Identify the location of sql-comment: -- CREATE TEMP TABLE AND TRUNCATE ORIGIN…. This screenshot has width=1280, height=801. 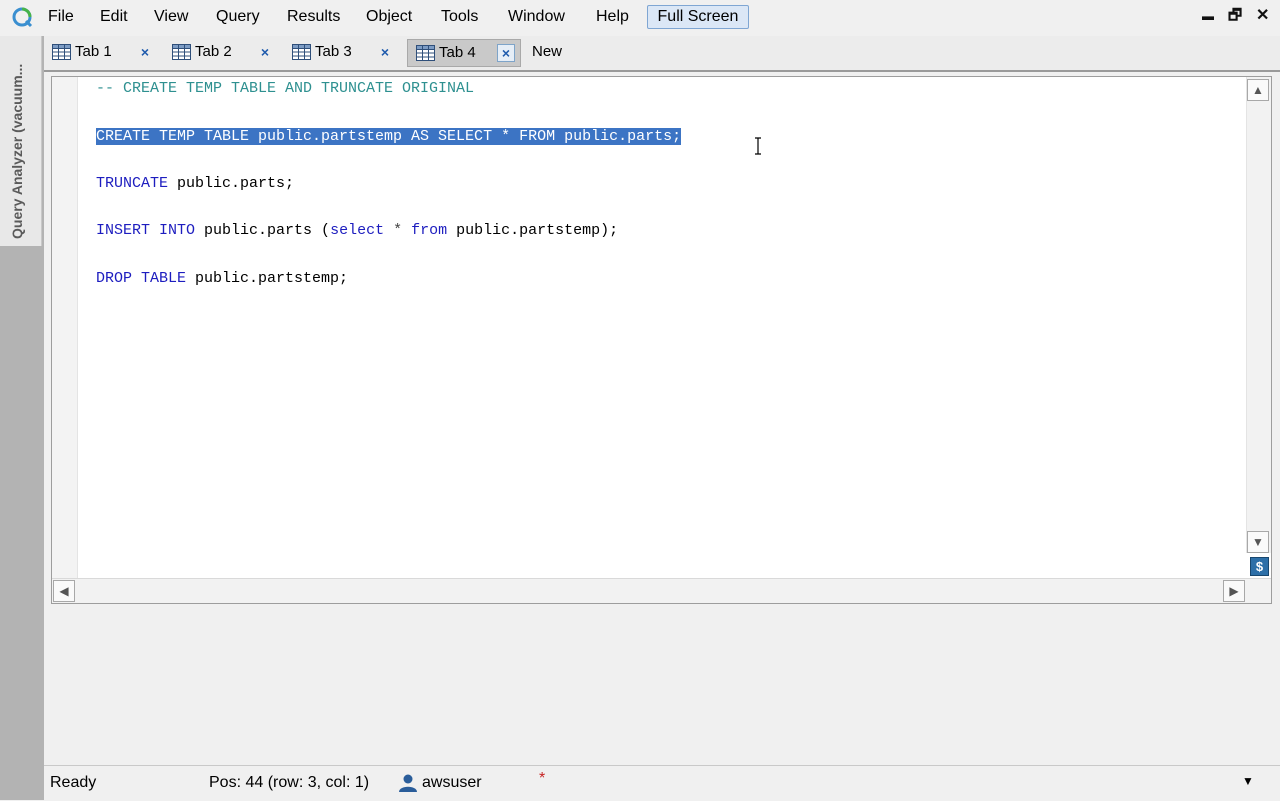
(285, 88).